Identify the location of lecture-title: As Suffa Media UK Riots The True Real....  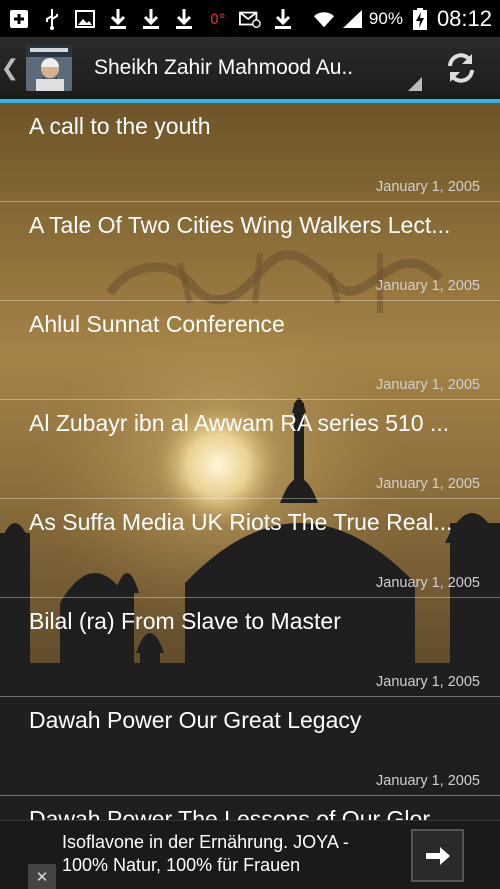
(241, 522).